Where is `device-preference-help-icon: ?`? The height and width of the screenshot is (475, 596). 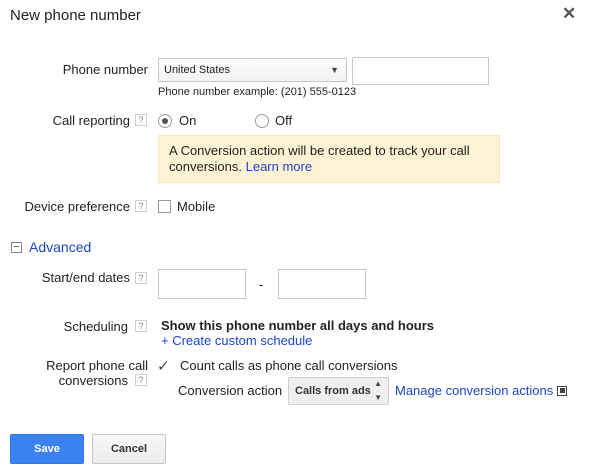
device-preference-help-icon: ? is located at coordinates (141, 206).